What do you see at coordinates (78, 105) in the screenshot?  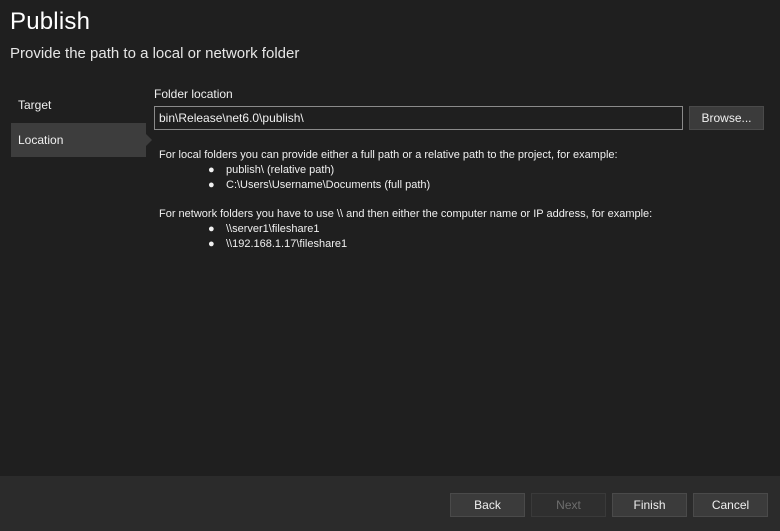 I see `nav-item-target: Target` at bounding box center [78, 105].